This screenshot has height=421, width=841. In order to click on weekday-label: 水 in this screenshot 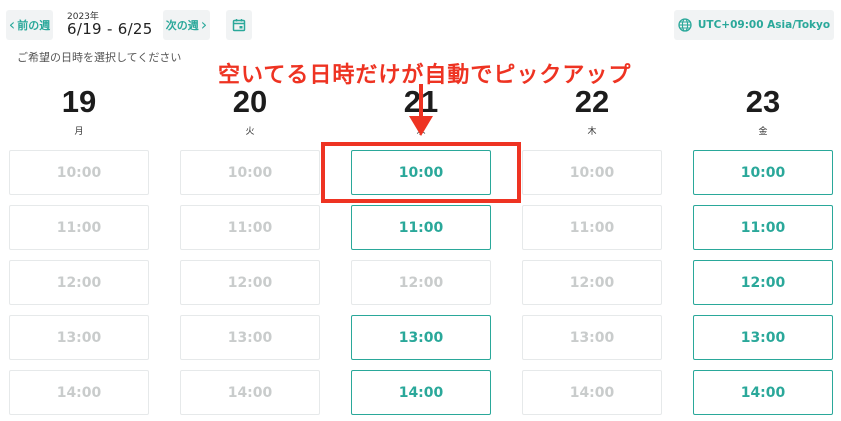, I will do `click(421, 132)`.